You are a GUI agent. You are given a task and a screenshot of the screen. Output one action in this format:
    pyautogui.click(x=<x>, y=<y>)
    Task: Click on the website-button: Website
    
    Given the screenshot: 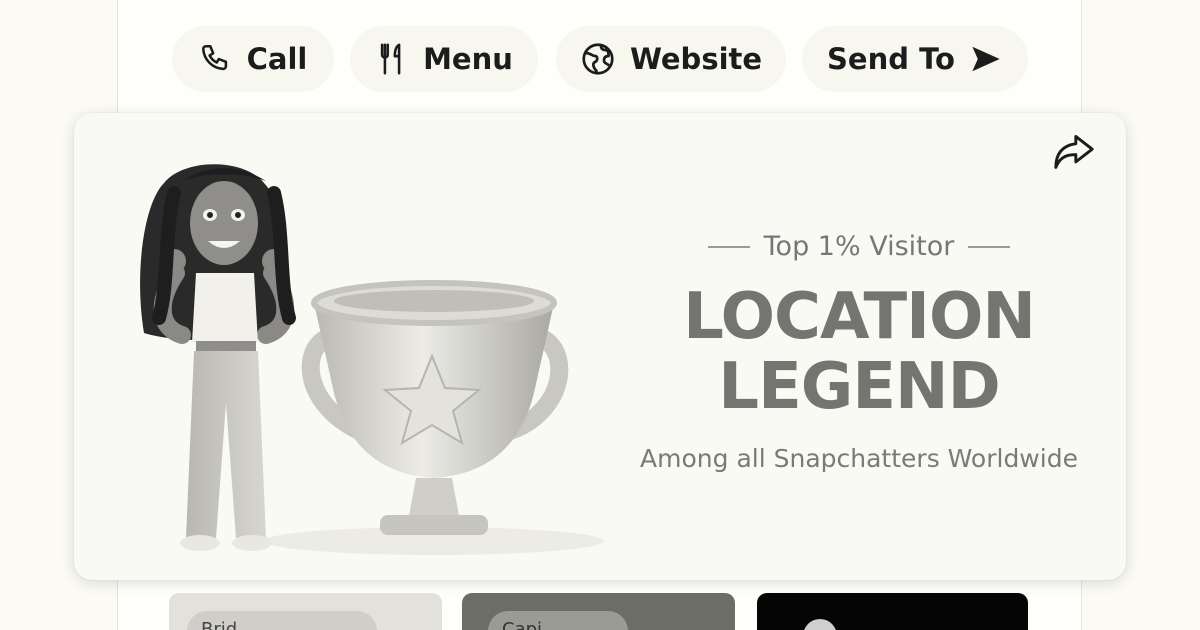 What is the action you would take?
    pyautogui.click(x=671, y=59)
    